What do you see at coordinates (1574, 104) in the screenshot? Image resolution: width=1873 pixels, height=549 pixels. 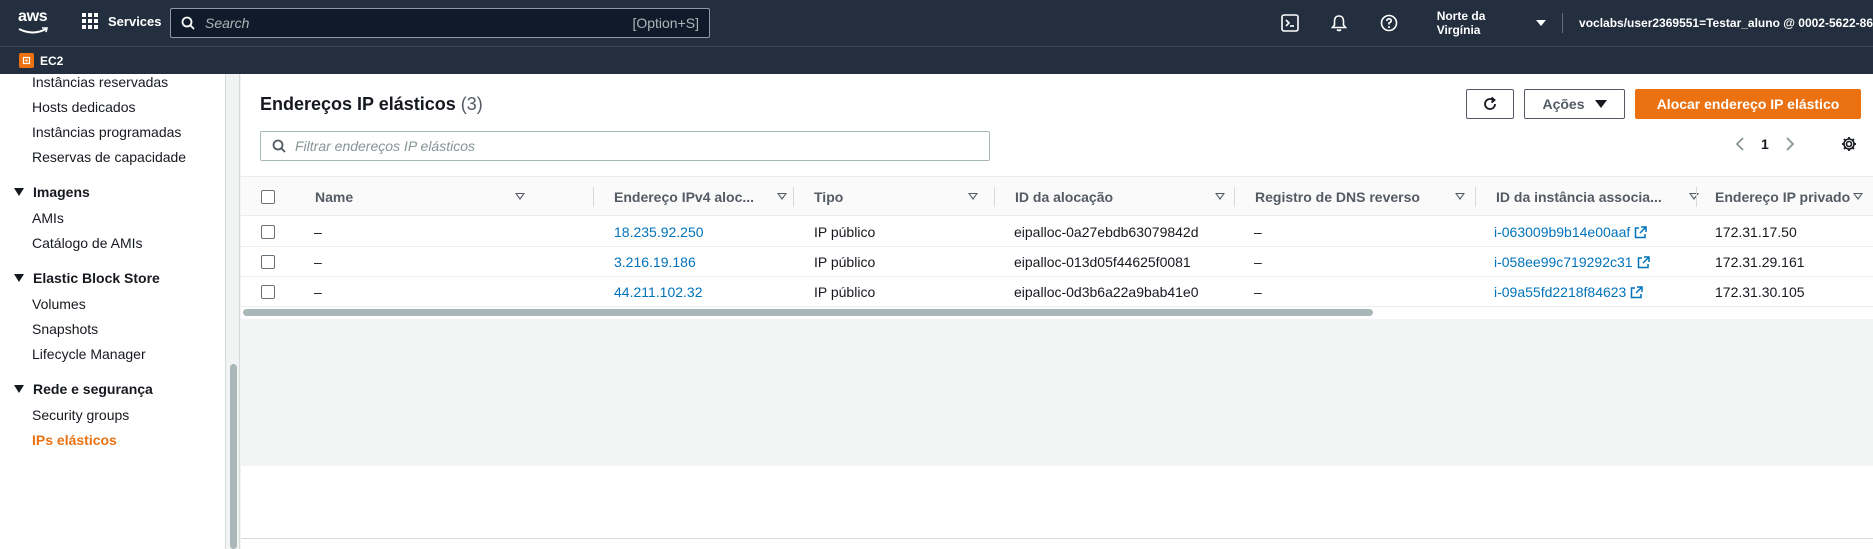 I see `actions-dropdown-button: Ações` at bounding box center [1574, 104].